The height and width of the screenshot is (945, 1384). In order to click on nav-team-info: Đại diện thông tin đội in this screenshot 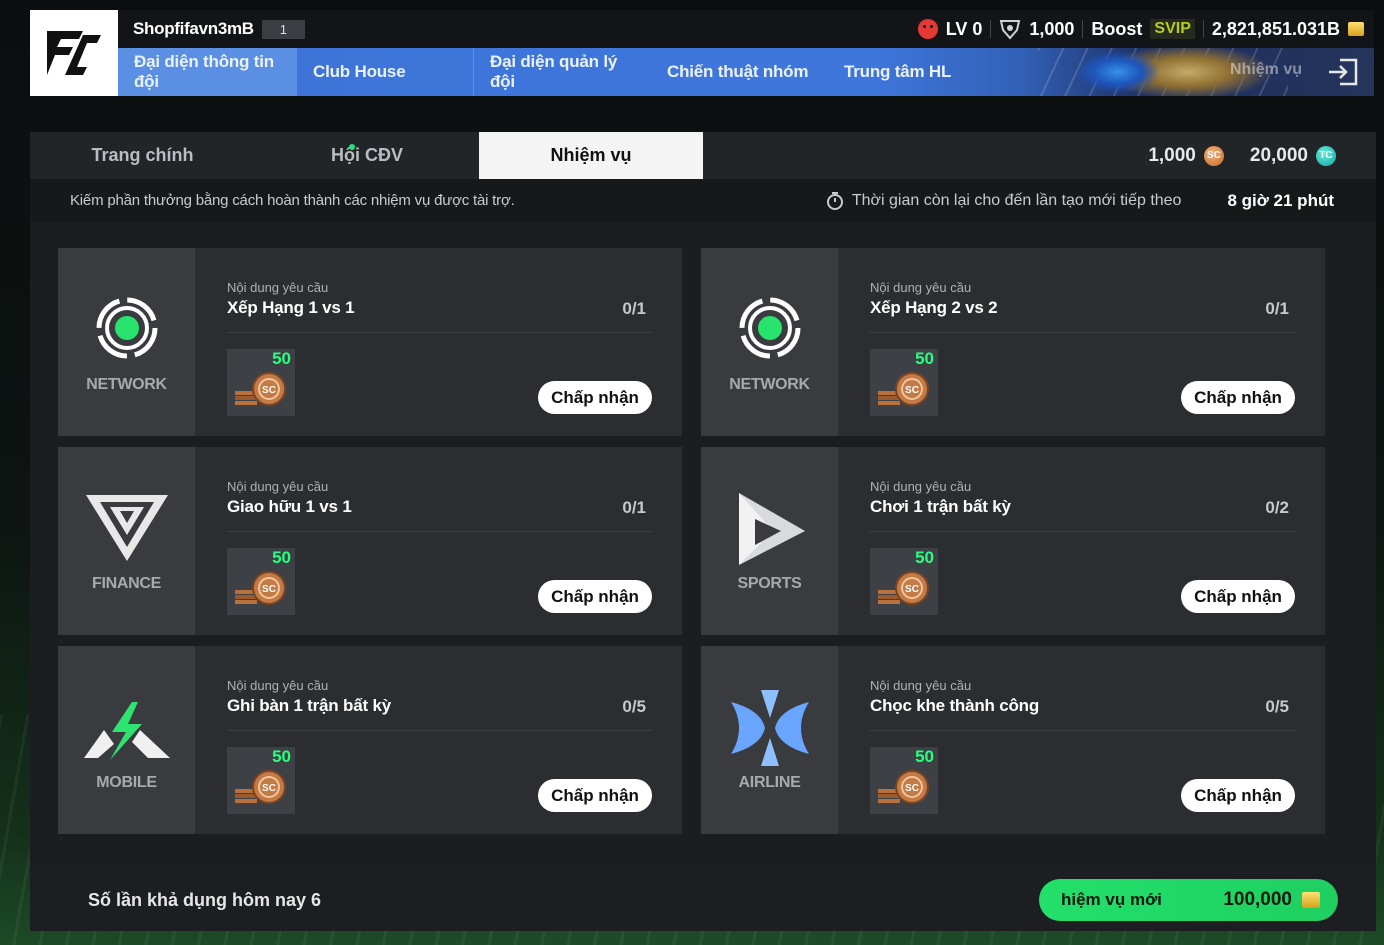, I will do `click(207, 72)`.